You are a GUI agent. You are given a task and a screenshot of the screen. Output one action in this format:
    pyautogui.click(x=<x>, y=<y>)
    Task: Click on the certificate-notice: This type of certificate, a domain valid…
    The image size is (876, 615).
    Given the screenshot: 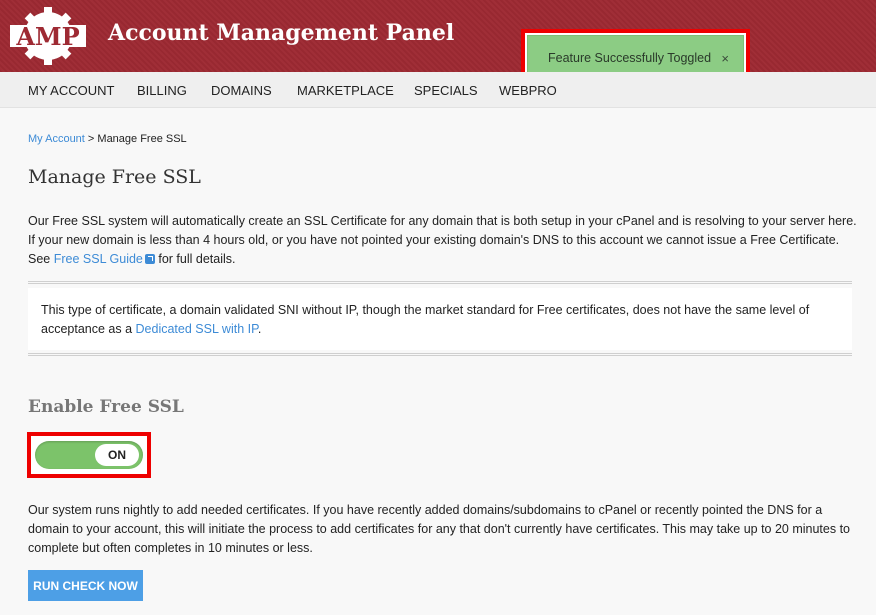 What is the action you would take?
    pyautogui.click(x=440, y=319)
    